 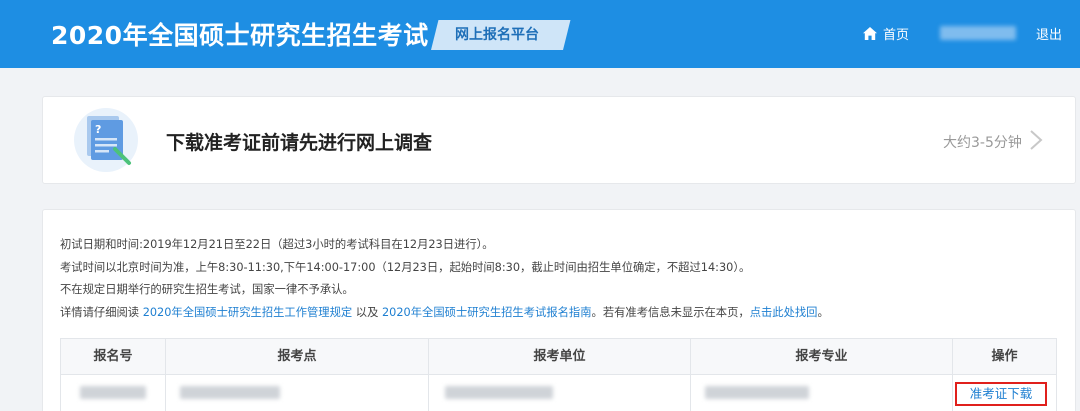 What do you see at coordinates (113, 392) in the screenshot?
I see `cell-registration-no-redacted` at bounding box center [113, 392].